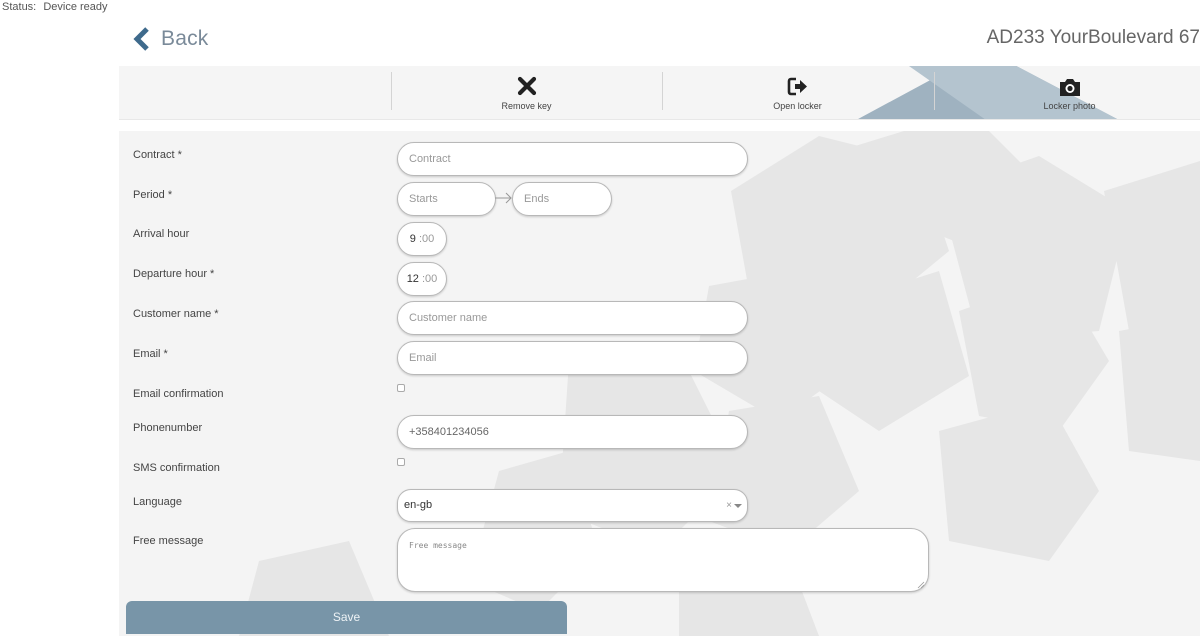  Describe the element at coordinates (438, 545) in the screenshot. I see `free-message-placeholder: Free message` at that location.